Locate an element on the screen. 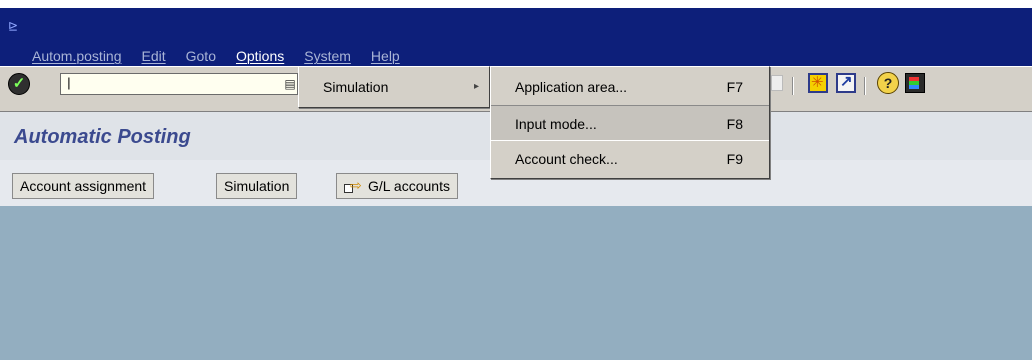  menu-edit: Edit is located at coordinates (154, 56).